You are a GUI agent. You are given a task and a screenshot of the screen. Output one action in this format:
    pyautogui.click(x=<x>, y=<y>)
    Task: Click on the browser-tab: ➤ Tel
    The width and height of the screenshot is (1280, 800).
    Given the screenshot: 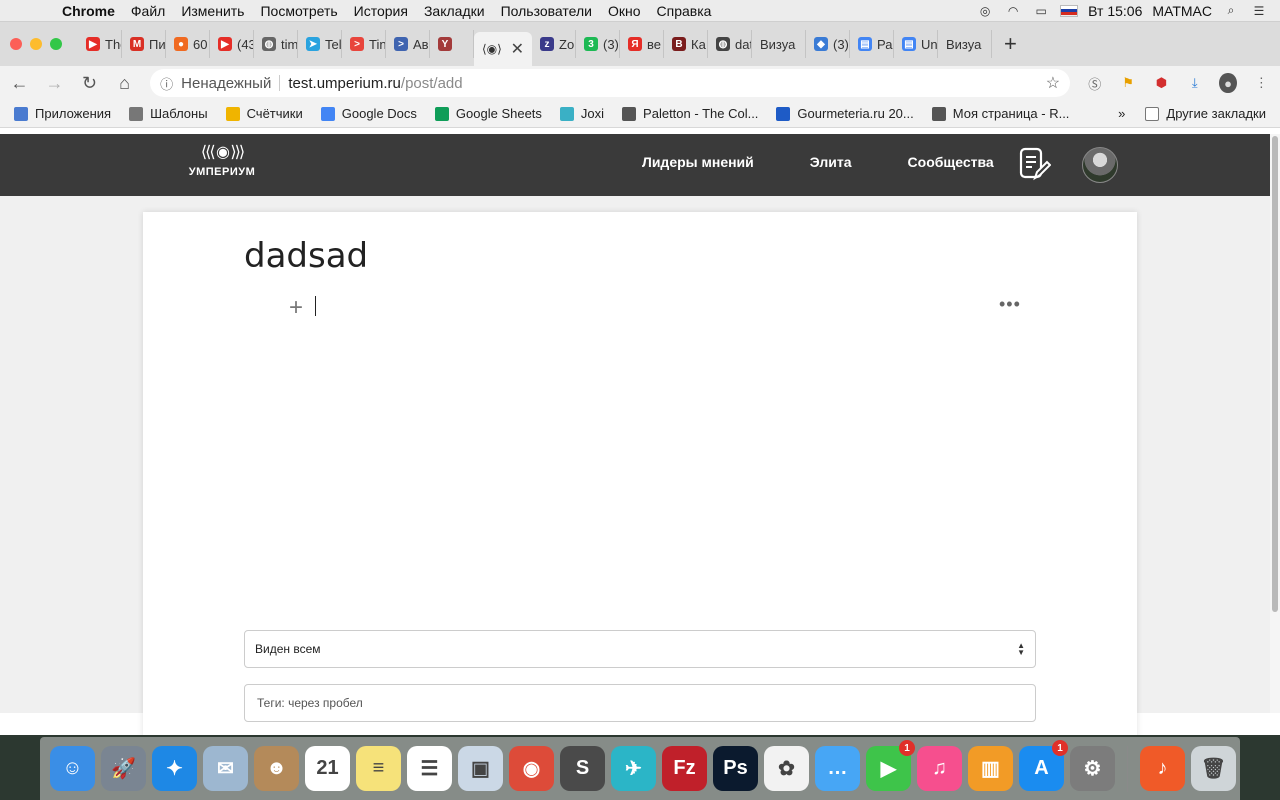 What is the action you would take?
    pyautogui.click(x=320, y=44)
    